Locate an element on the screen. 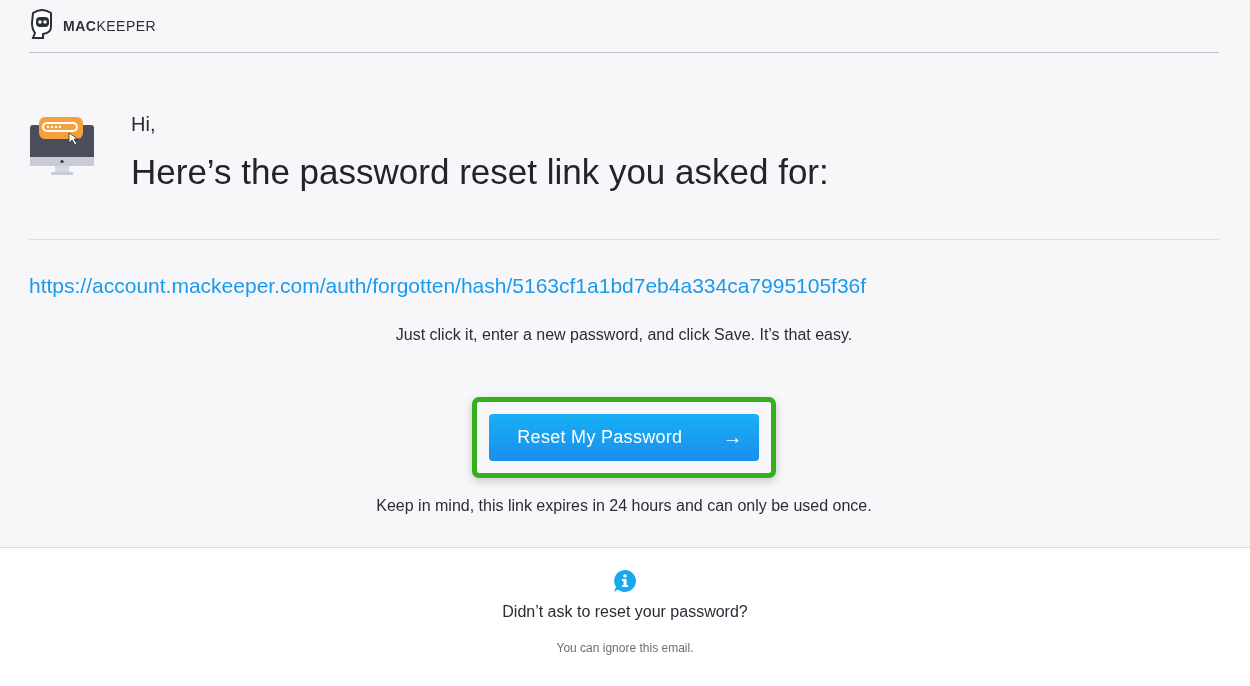 Image resolution: width=1250 pixels, height=686 pixels. reset-link: https://account.mackeeper.com/auth/forgotten/hash/5163cf1a1bd7eb4a334ca7995105f36f is located at coordinates (448, 286).